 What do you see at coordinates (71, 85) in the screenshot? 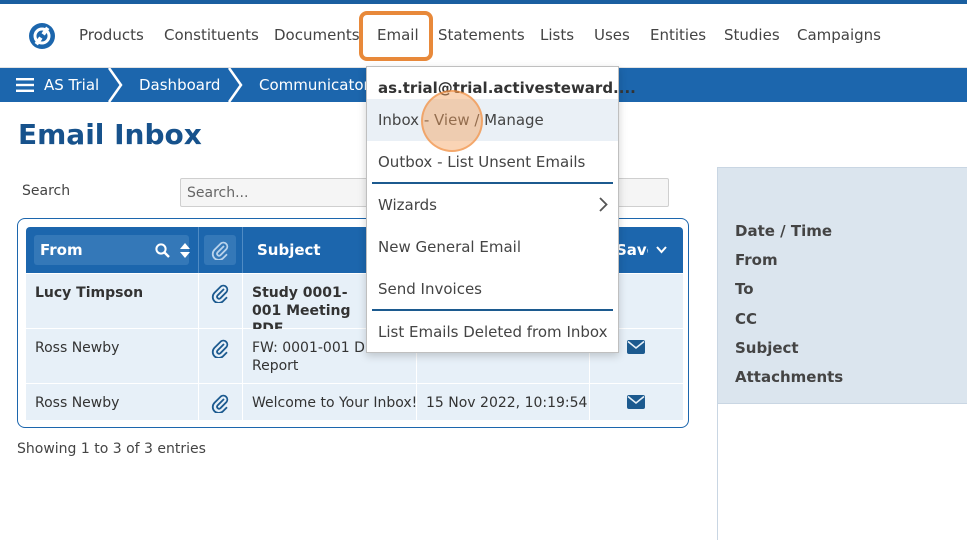
I see `breadcrumb-as-trial: AS Trial` at bounding box center [71, 85].